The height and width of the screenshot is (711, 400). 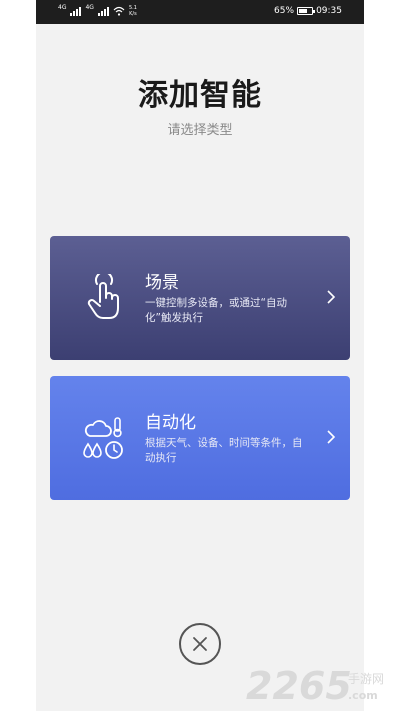 What do you see at coordinates (119, 11) in the screenshot?
I see `wifi-icon` at bounding box center [119, 11].